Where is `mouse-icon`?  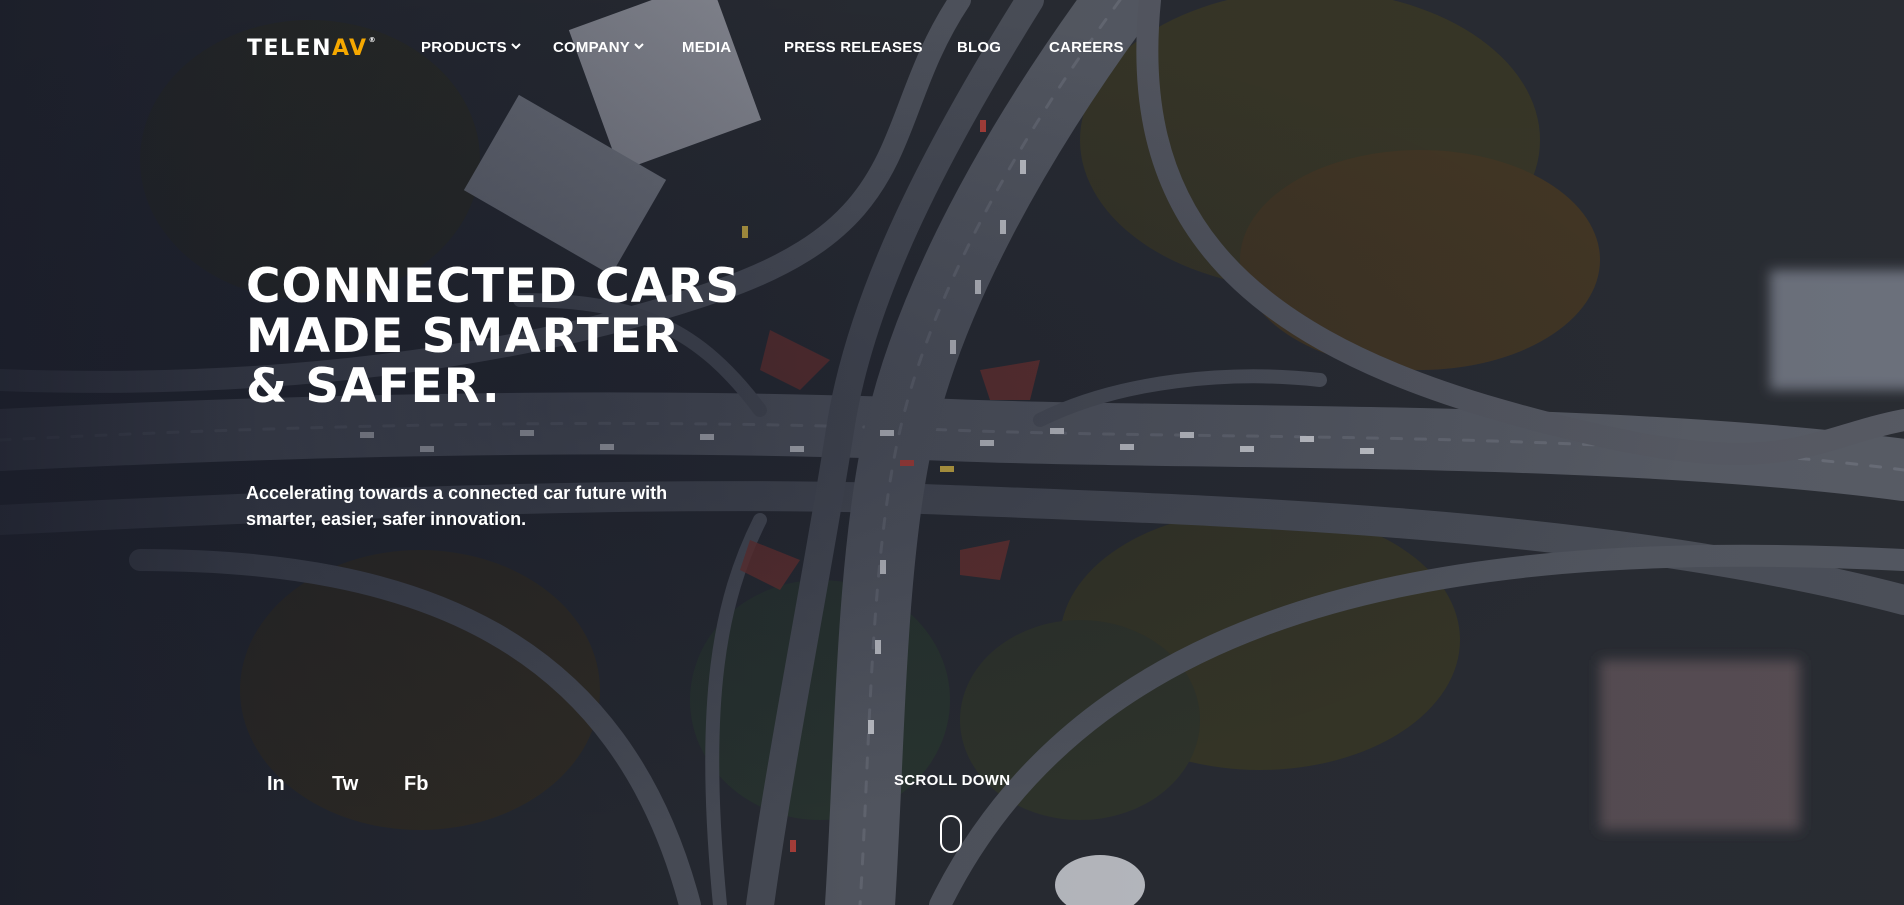
mouse-icon is located at coordinates (951, 834).